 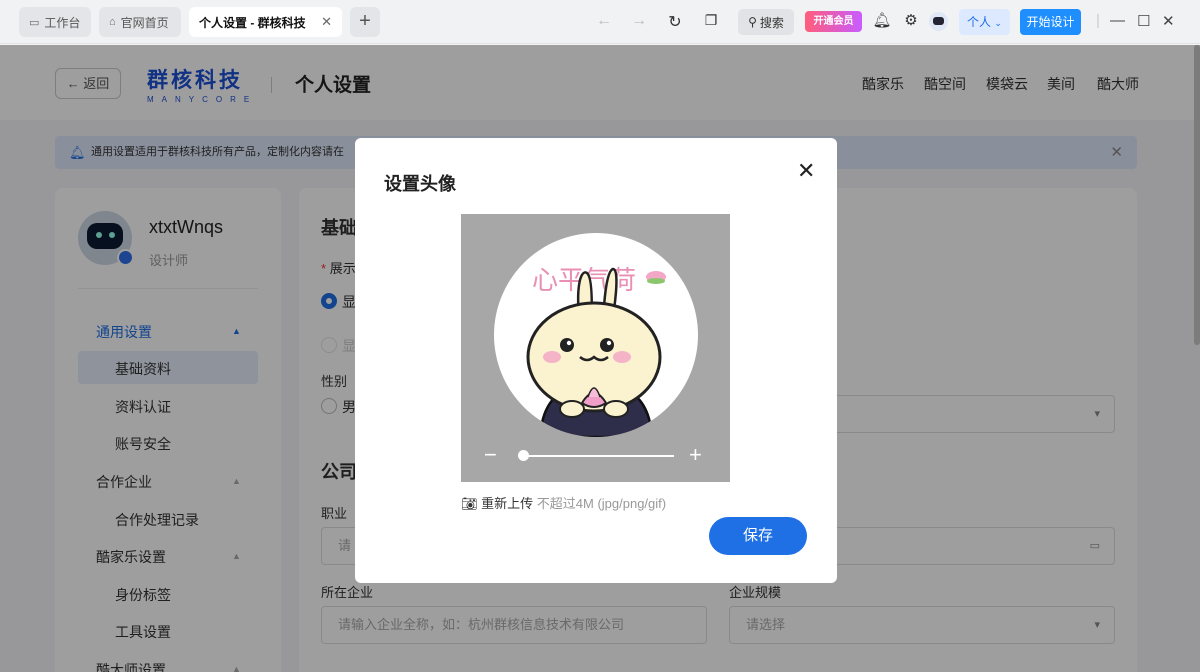 I want to click on vip-button: 开通会员, so click(x=833, y=21).